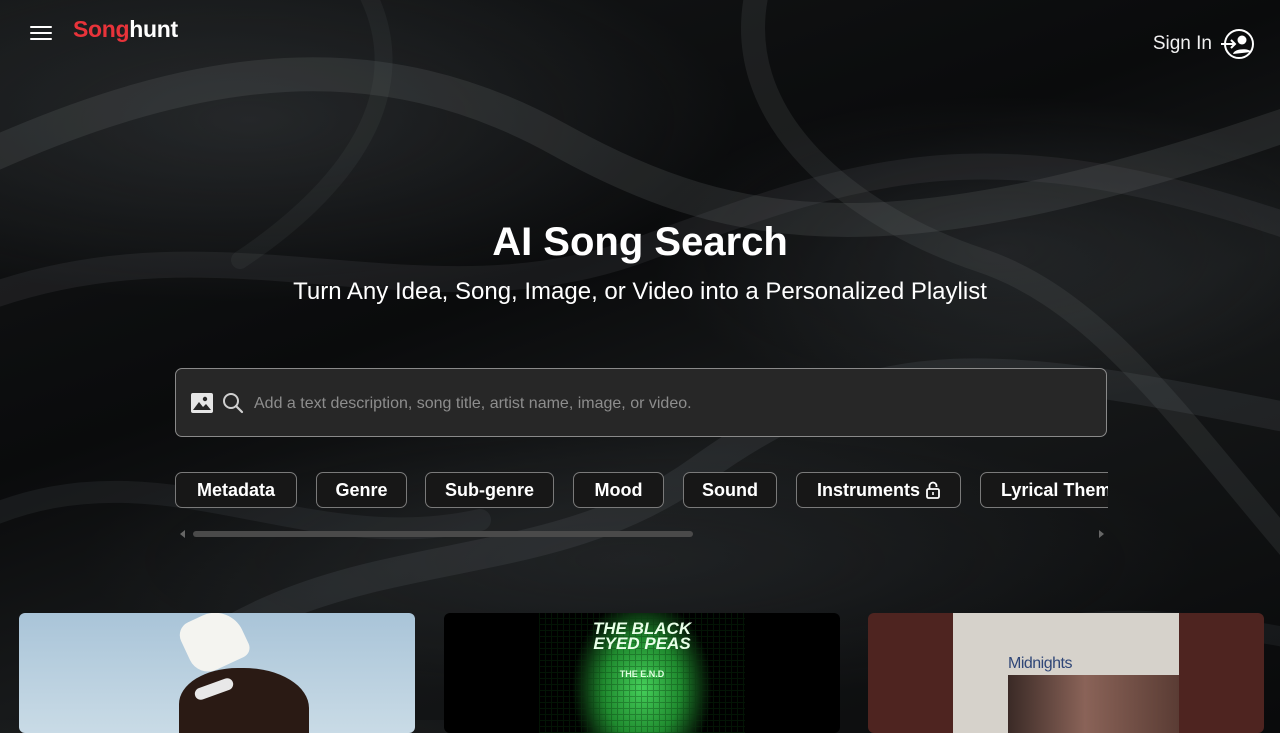 This screenshot has height=733, width=1280. I want to click on logo-text-song: Song, so click(101, 29).